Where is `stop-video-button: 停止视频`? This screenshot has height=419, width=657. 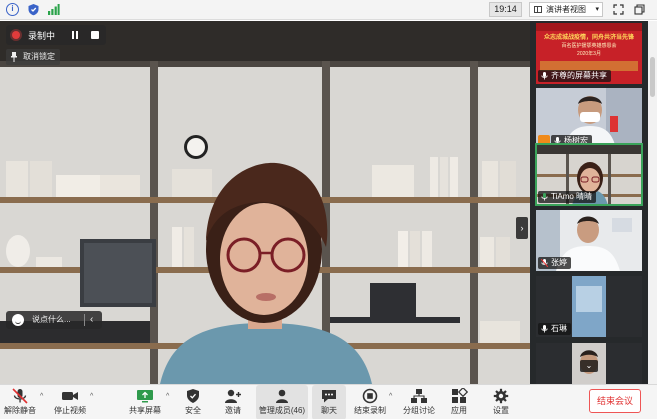 stop-video-button: 停止视频 is located at coordinates (70, 402).